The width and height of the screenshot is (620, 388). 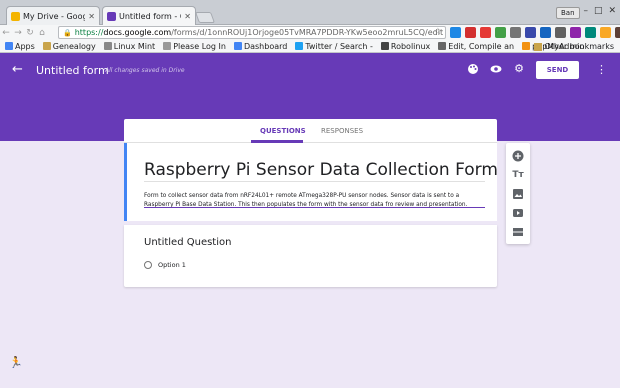 I want to click on bookmark-twitter: Twitter / Search -, so click(x=334, y=46).